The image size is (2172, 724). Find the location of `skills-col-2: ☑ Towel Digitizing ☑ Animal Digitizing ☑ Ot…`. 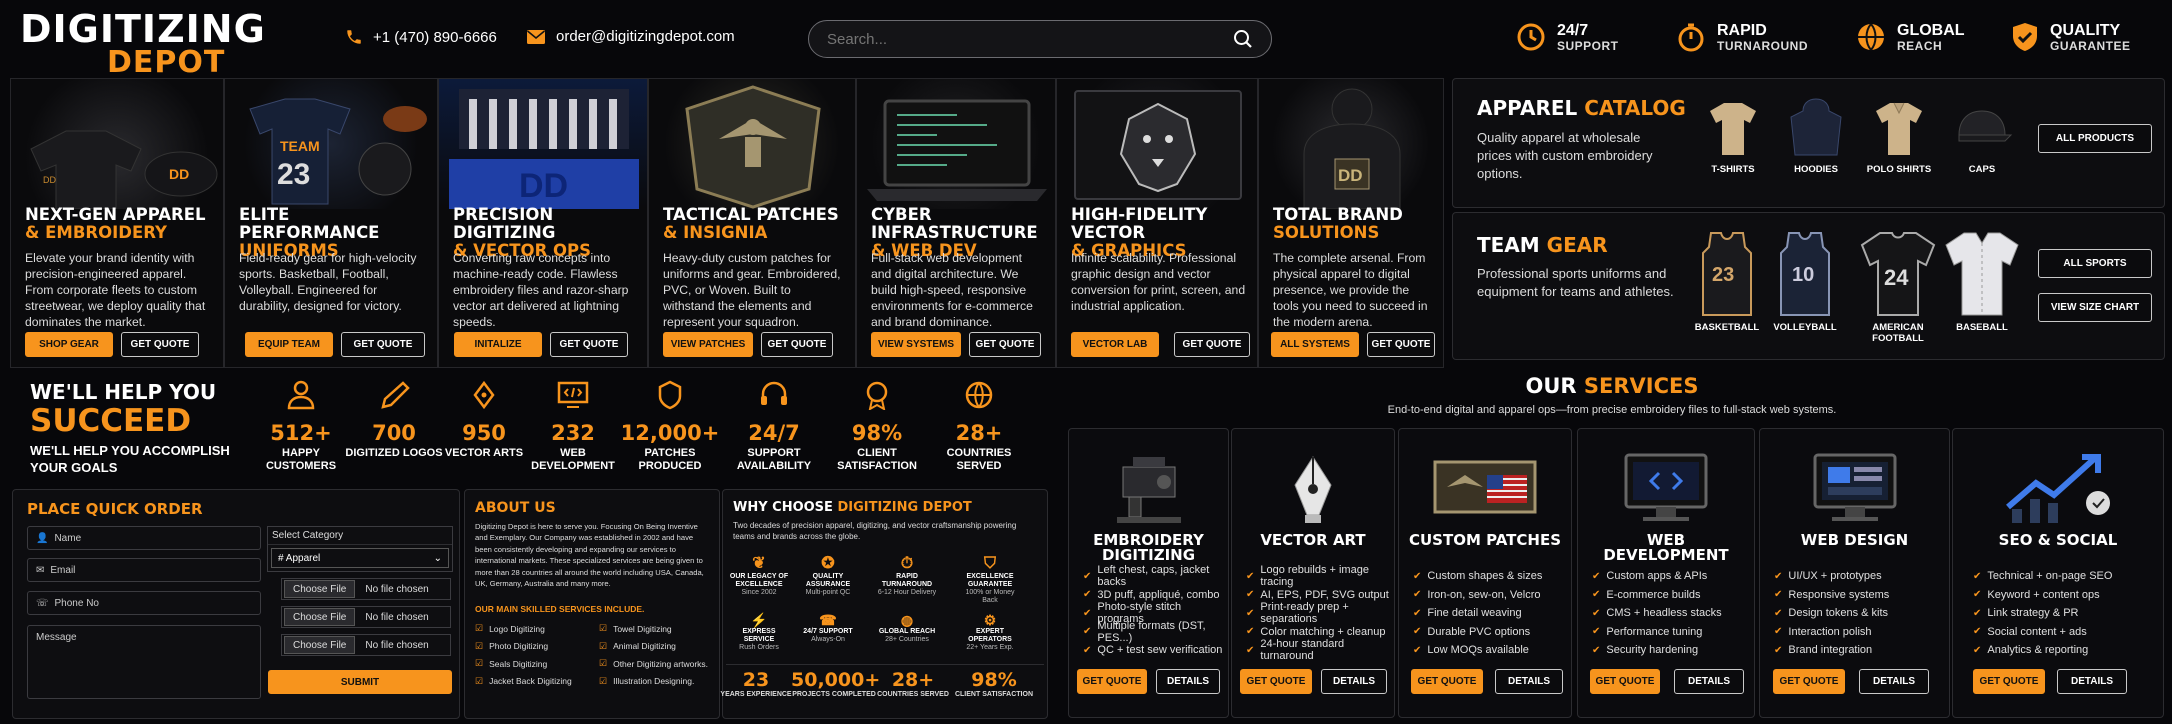

skills-col-2: ☑ Towel Digitizing ☑ Animal Digitizing ☑ Ot… is located at coordinates (659, 655).